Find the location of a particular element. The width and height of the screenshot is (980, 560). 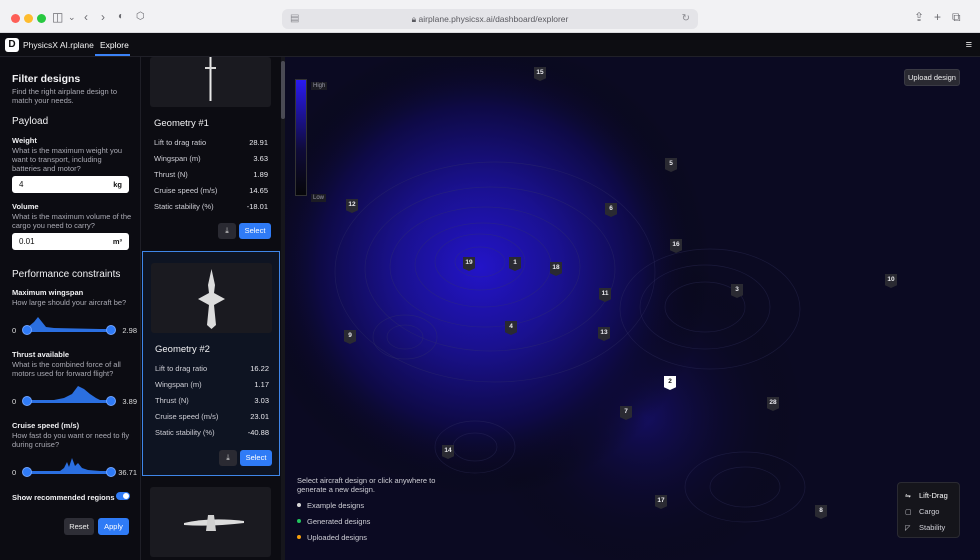

design-name: Geometry #1 is located at coordinates (181, 123).